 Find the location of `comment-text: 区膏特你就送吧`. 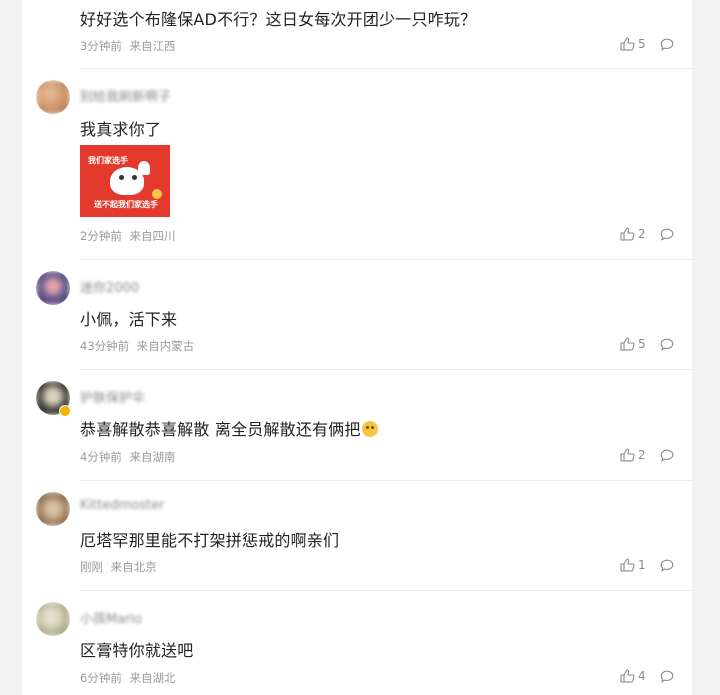

comment-text: 区膏特你就送吧 is located at coordinates (137, 650).